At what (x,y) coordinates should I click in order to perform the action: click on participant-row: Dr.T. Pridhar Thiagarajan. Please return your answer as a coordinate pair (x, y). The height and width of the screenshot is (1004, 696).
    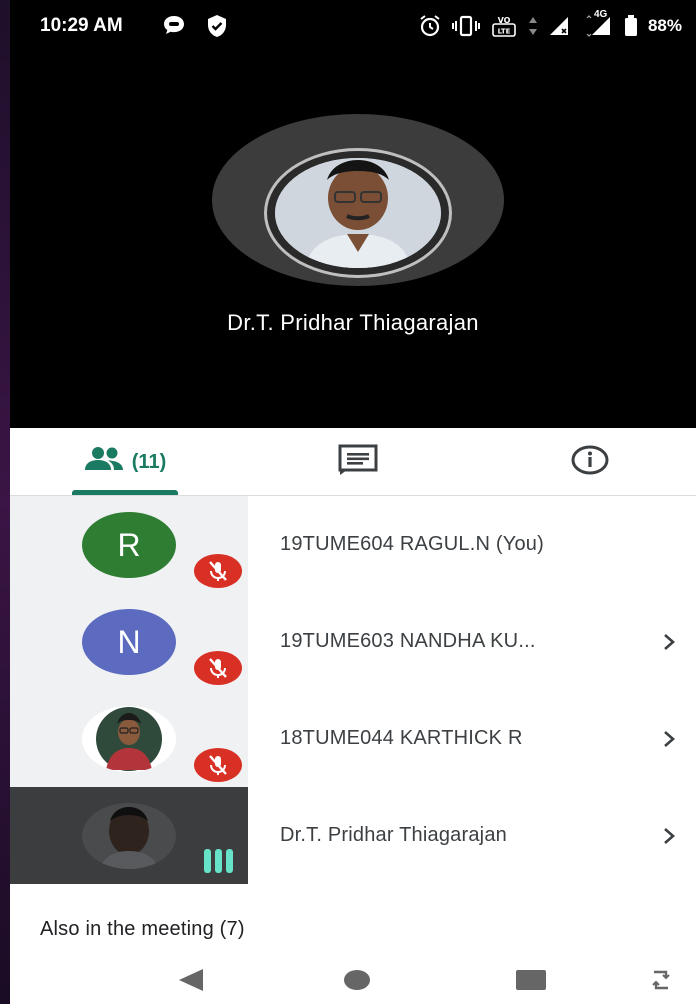
    Looking at the image, I should click on (353, 835).